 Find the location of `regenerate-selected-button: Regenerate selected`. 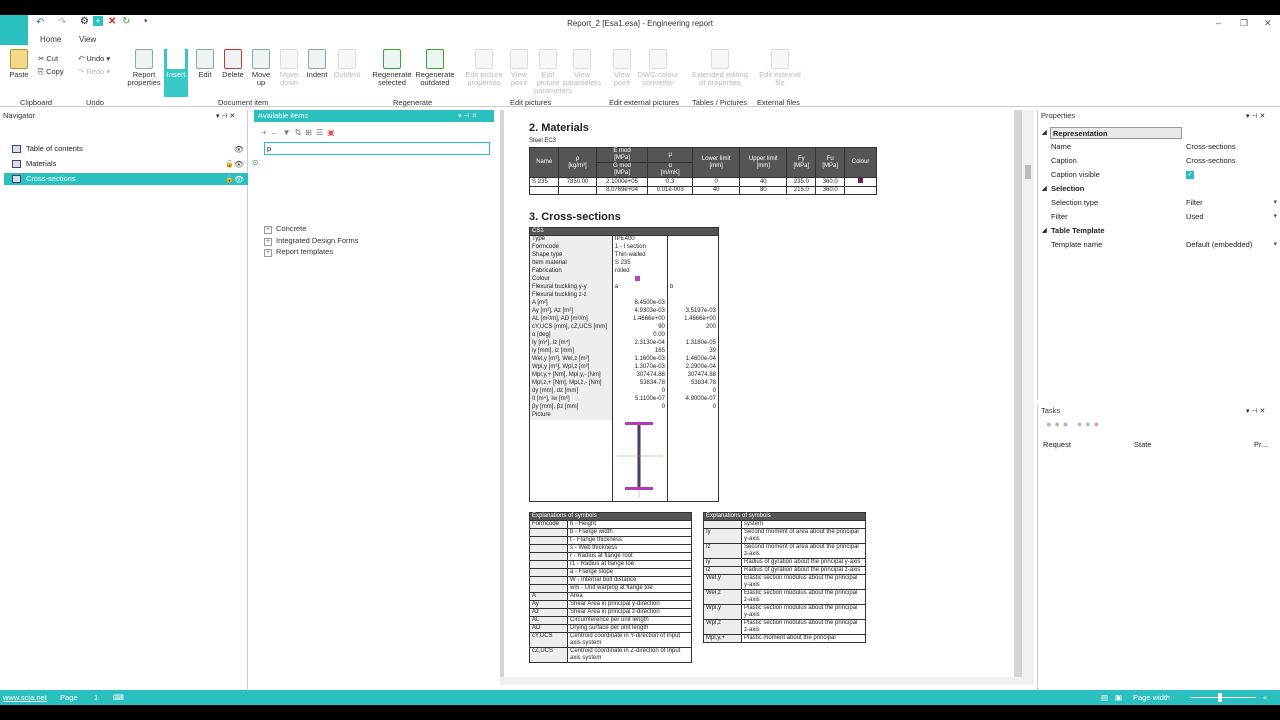

regenerate-selected-button: Regenerate selected is located at coordinates (392, 68).